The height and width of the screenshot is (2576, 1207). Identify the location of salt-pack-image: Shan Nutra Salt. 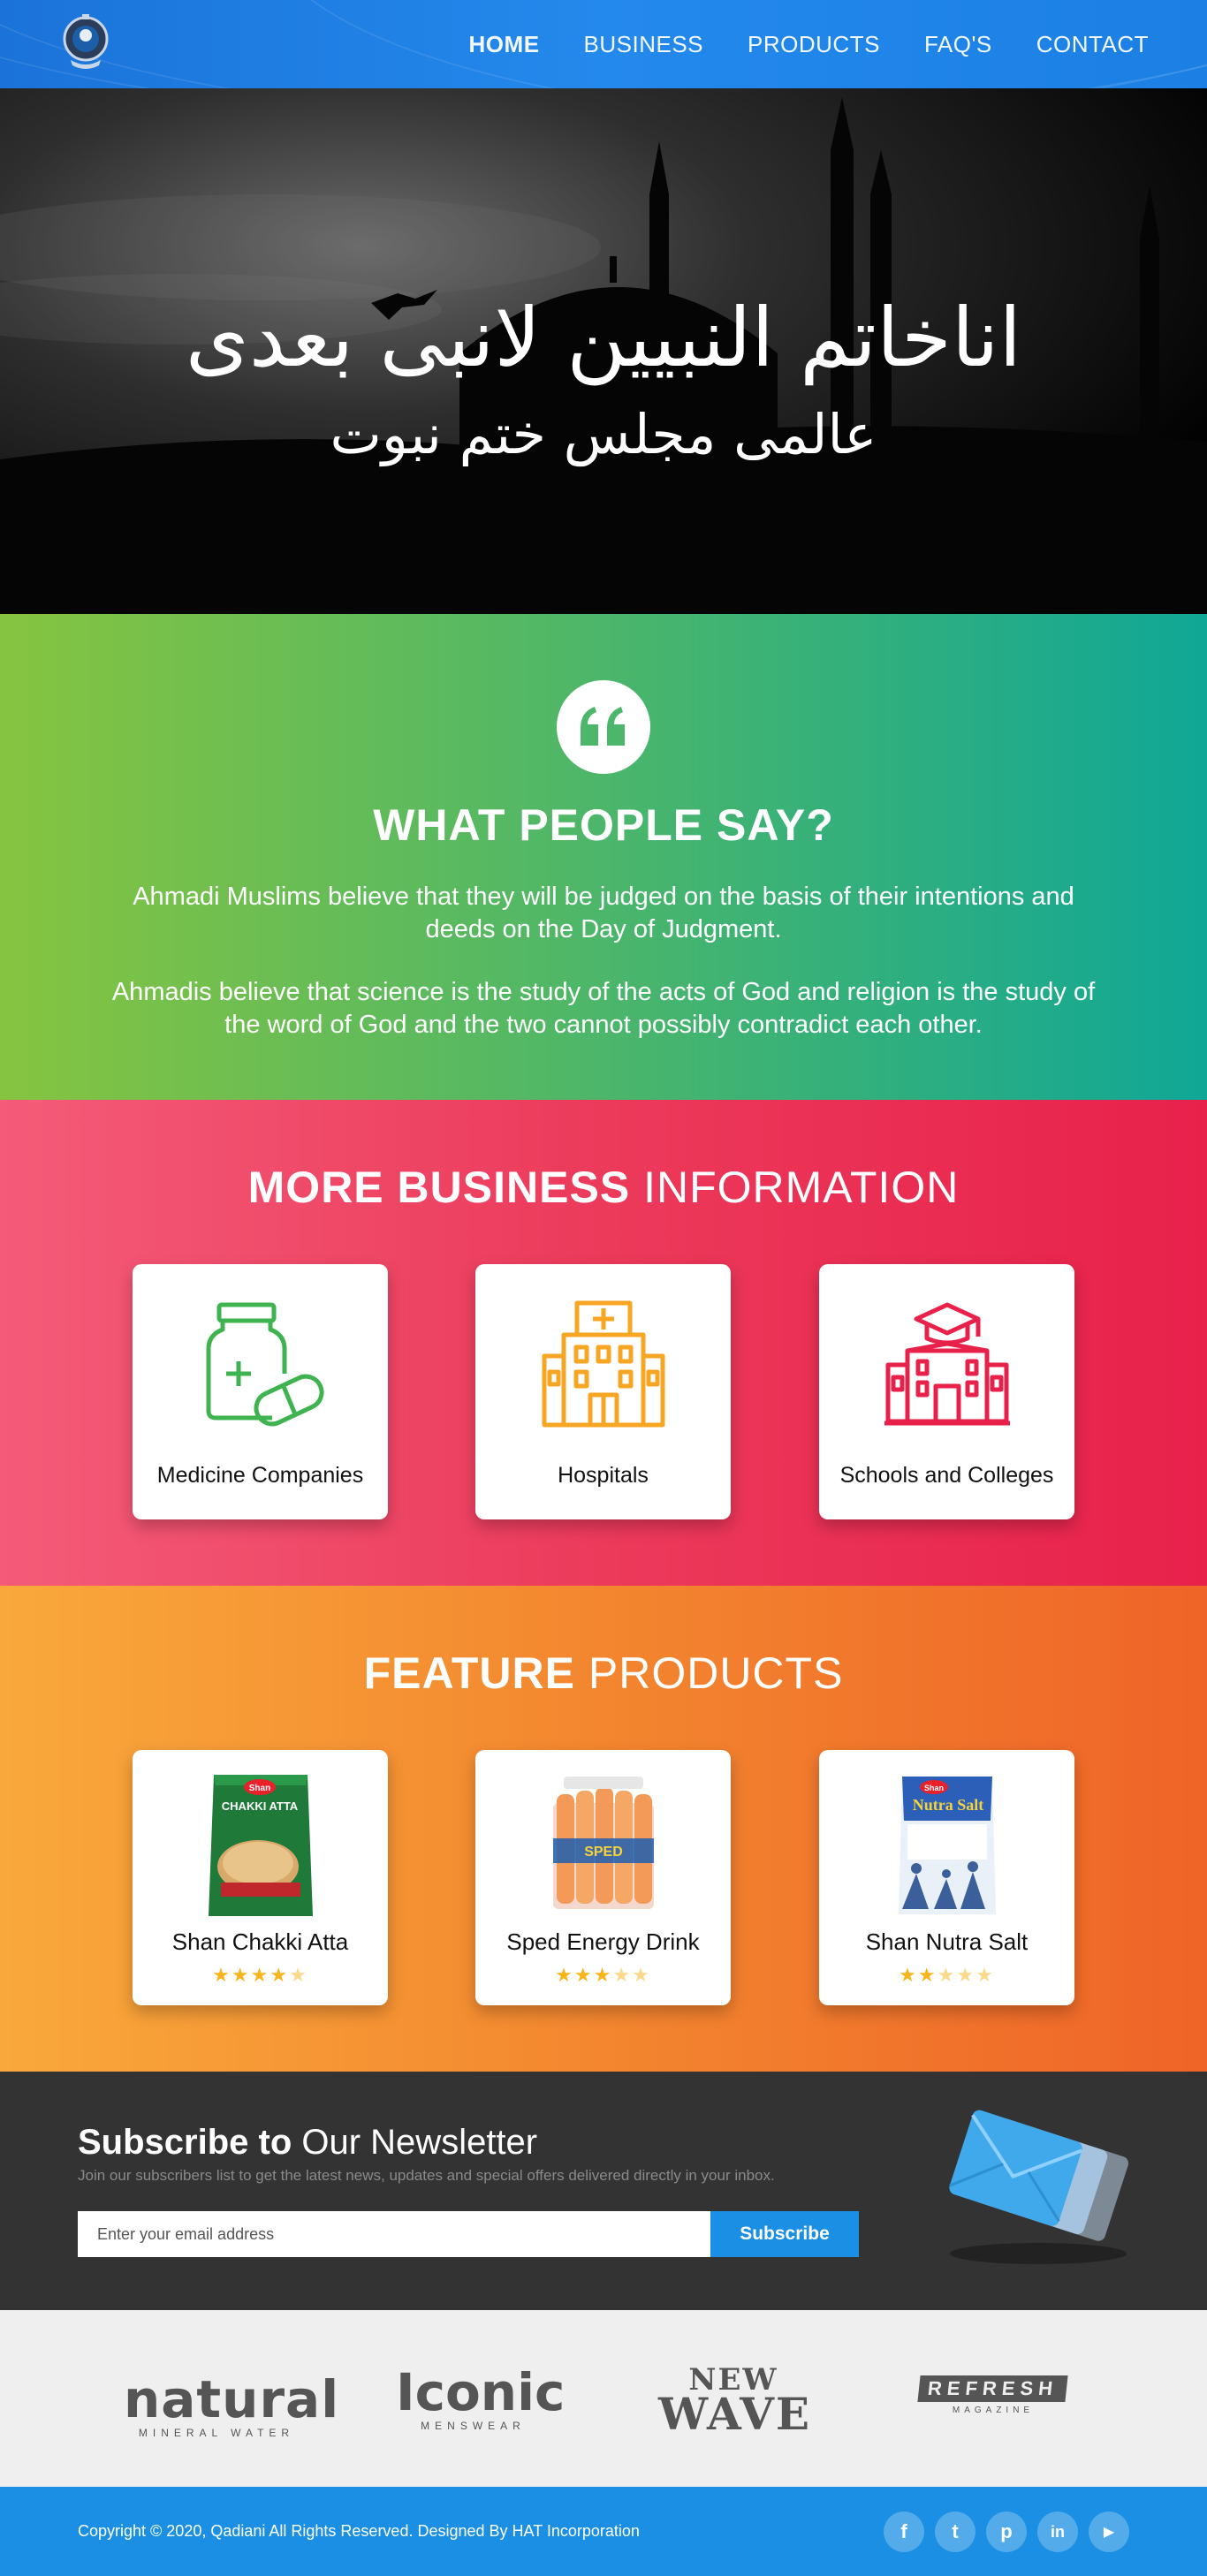
(947, 1846).